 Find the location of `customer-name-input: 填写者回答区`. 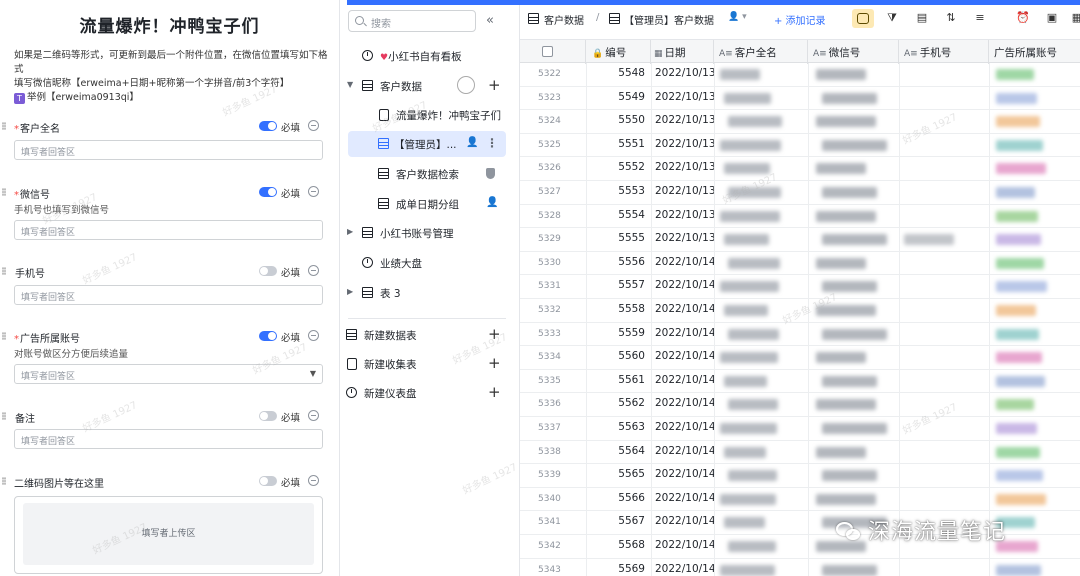

customer-name-input: 填写者回答区 is located at coordinates (168, 150).